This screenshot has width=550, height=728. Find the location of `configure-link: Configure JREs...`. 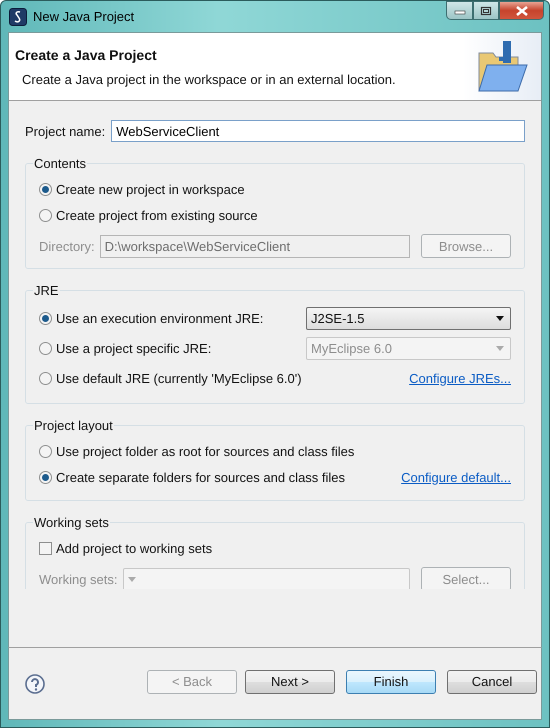

configure-link: Configure JREs... is located at coordinates (460, 378).